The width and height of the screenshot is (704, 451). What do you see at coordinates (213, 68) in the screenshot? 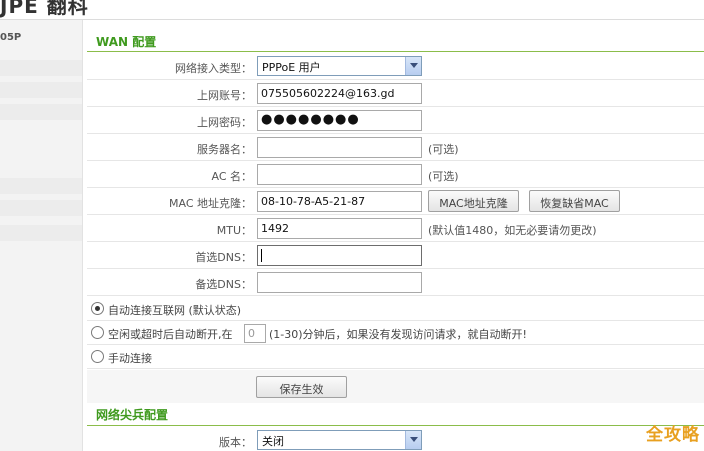
I see `conn-type-label: 网络接入类型：` at bounding box center [213, 68].